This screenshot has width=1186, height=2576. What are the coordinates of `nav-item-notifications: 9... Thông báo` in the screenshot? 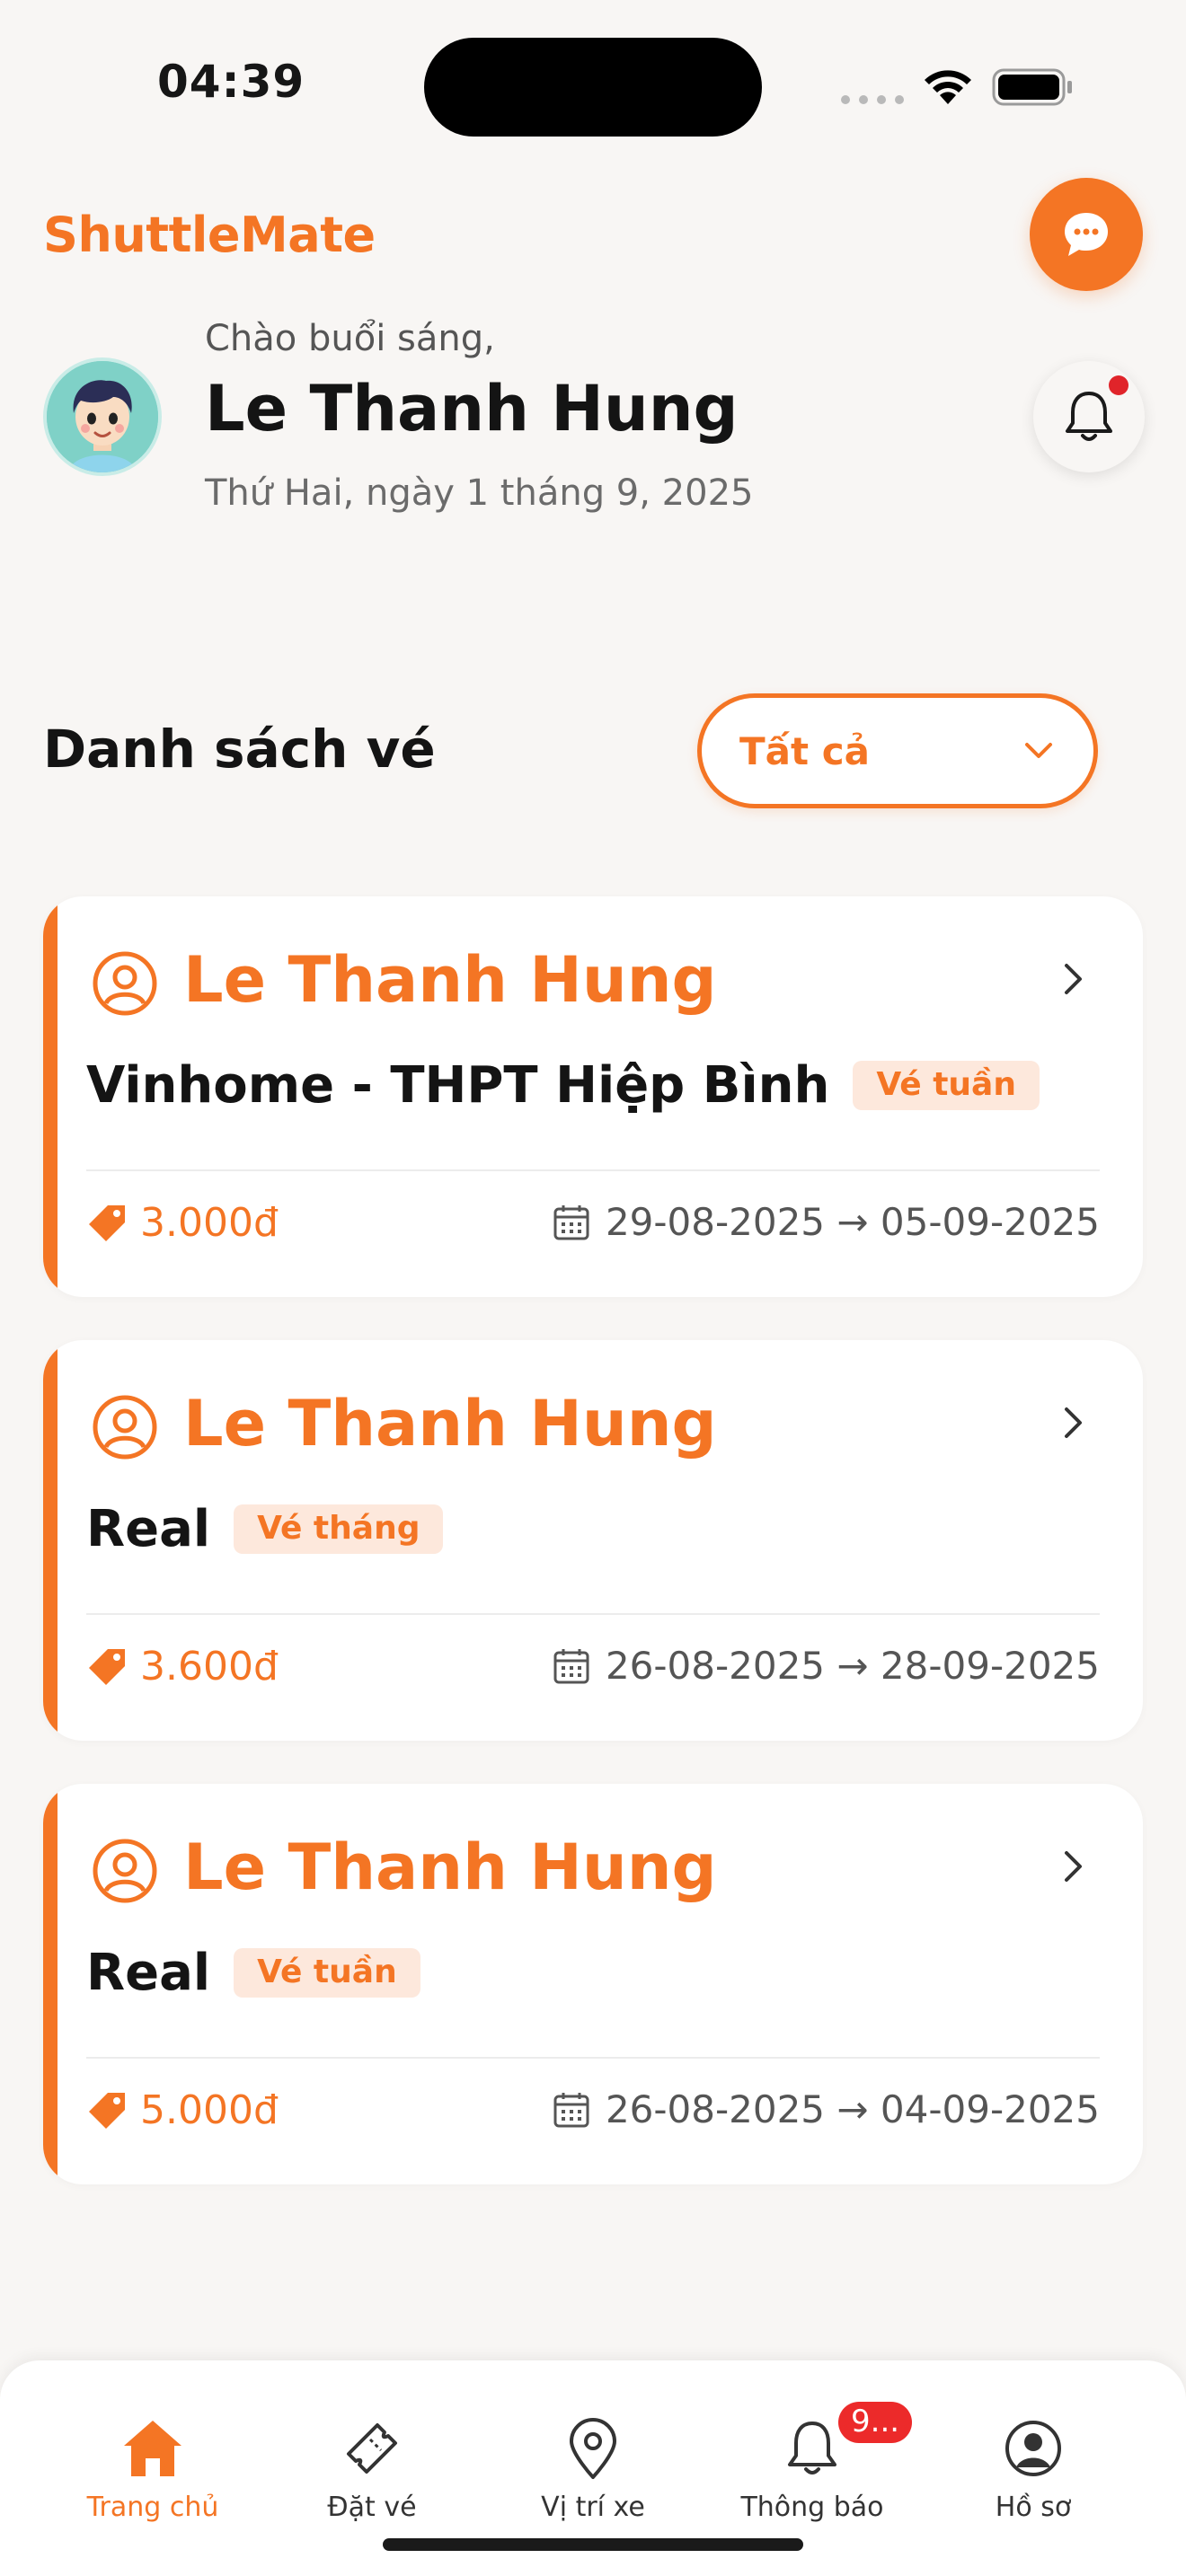 It's located at (813, 2462).